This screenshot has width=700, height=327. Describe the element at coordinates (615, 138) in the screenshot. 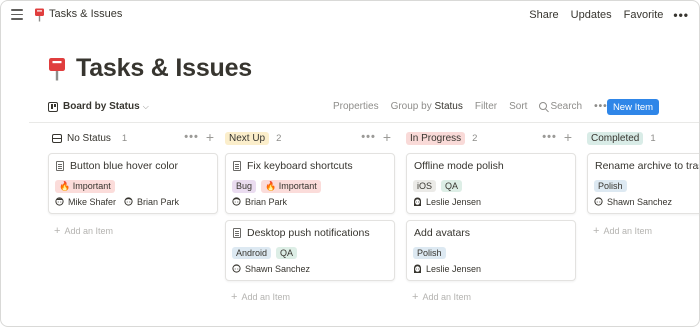

I see `status-tag: Completed` at that location.